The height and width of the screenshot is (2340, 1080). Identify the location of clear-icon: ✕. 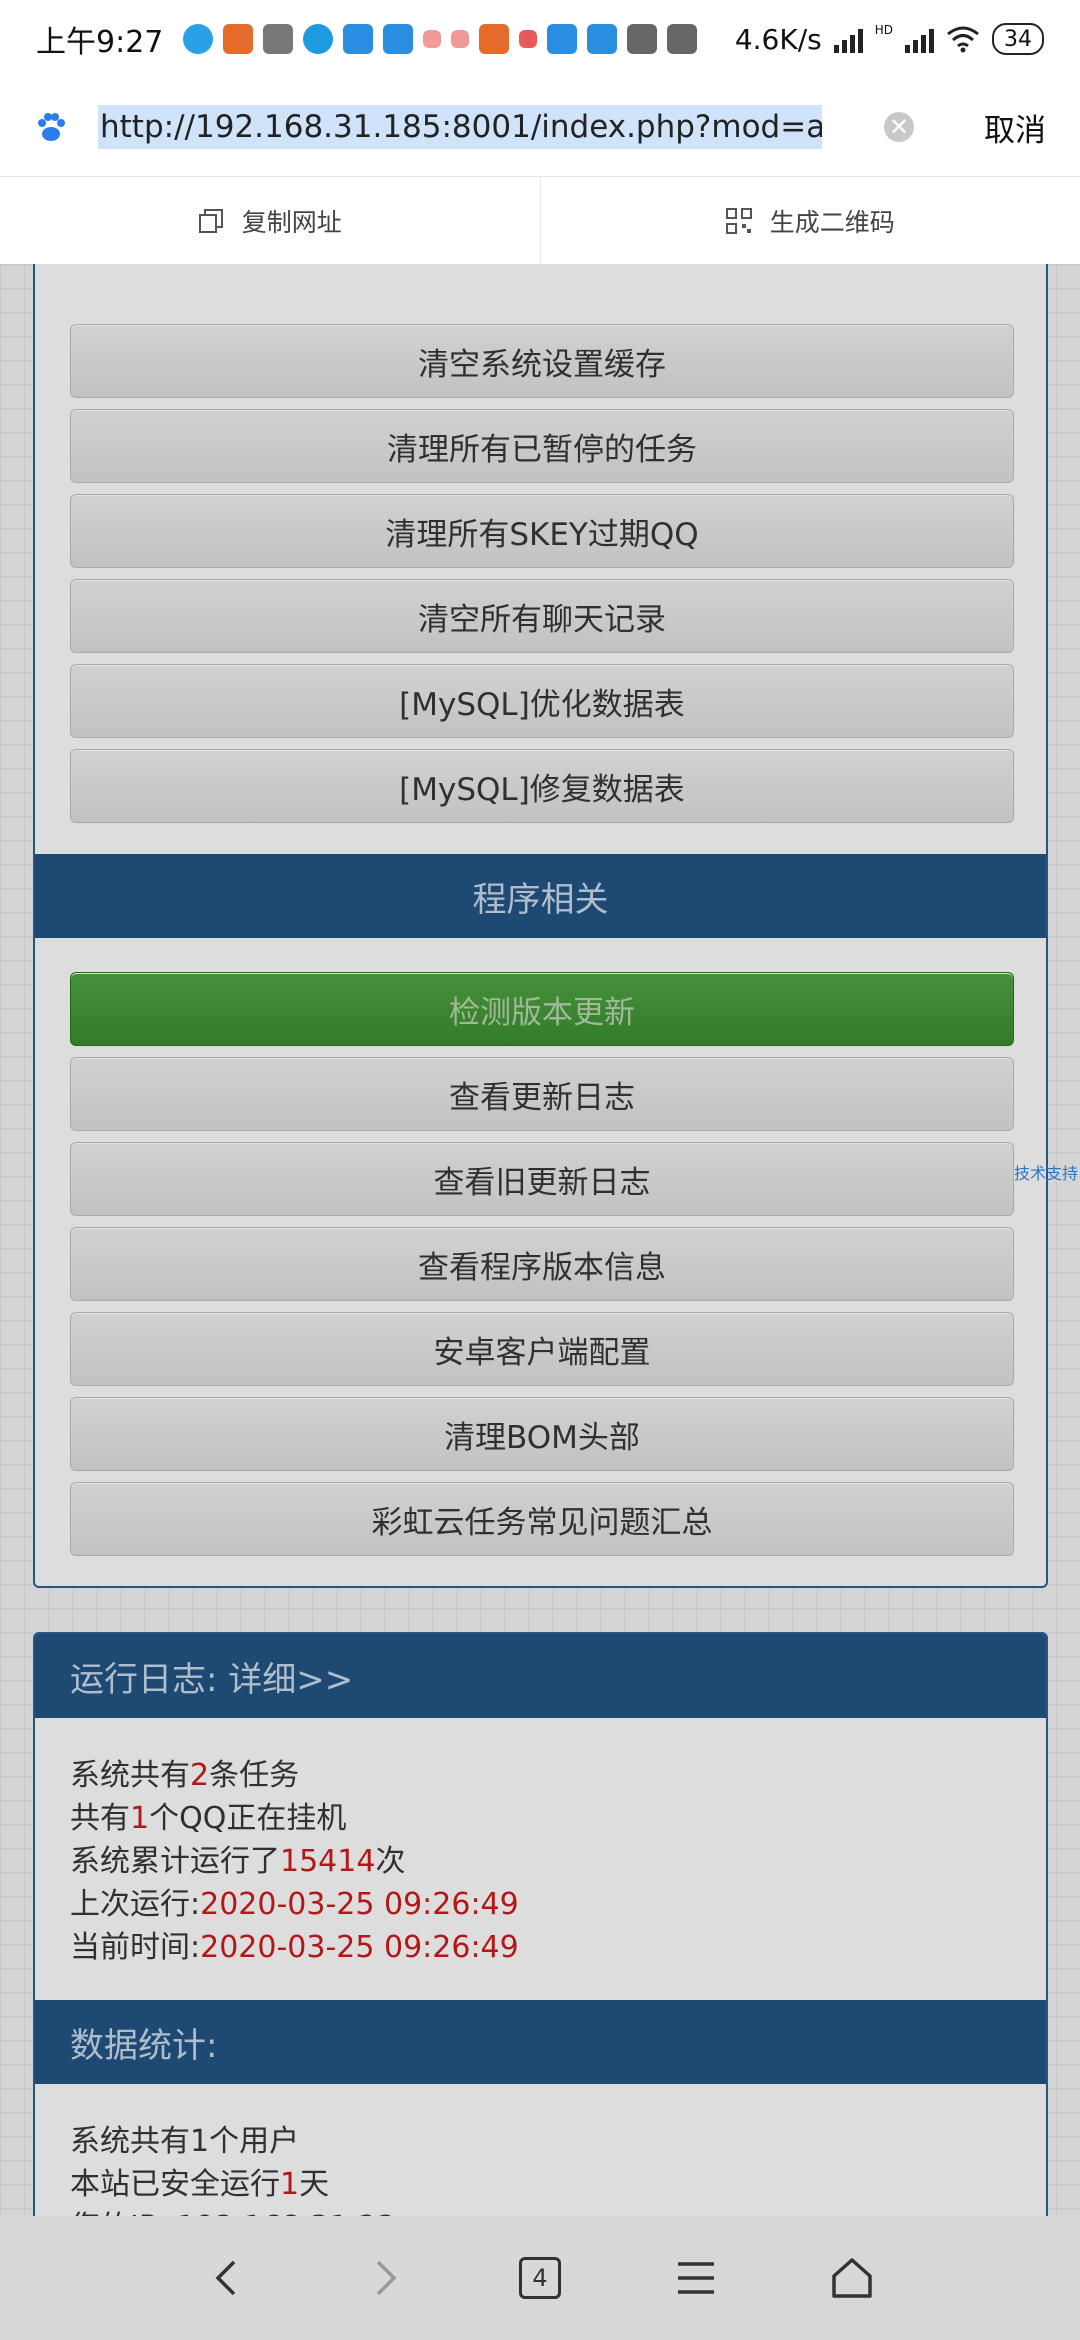
(899, 127).